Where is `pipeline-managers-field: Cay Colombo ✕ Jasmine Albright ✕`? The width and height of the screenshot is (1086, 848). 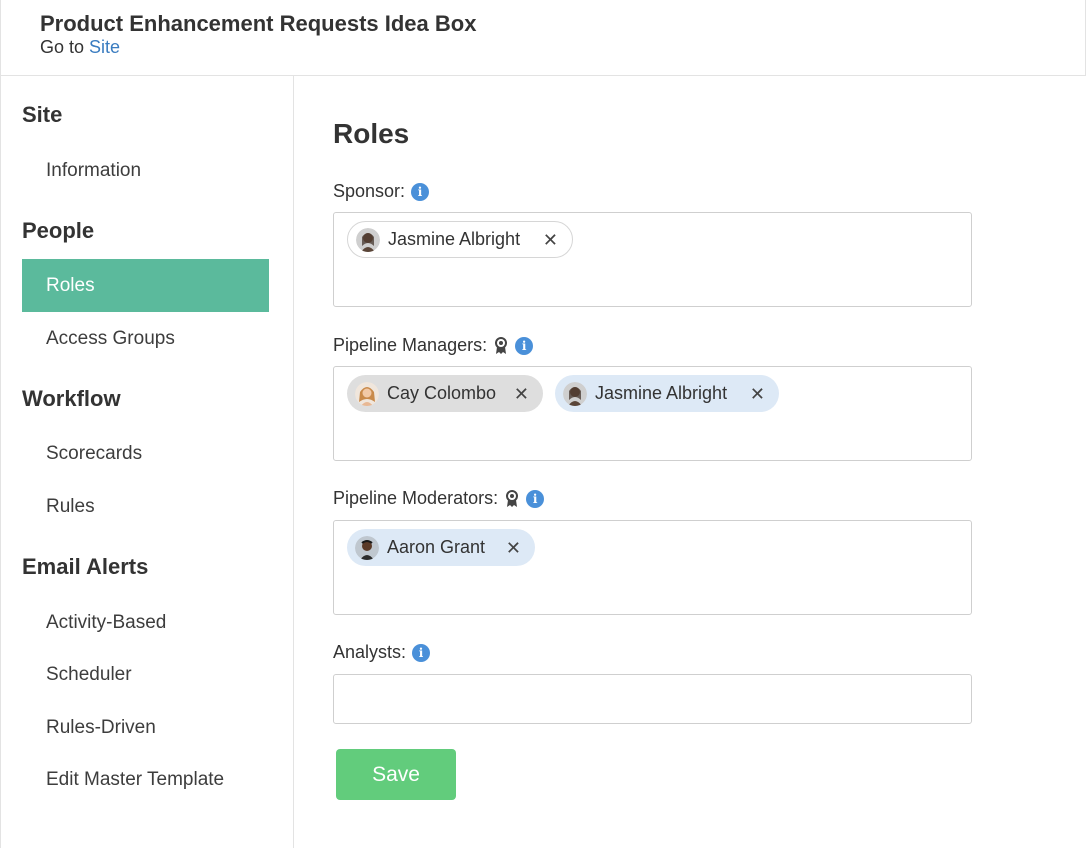
pipeline-managers-field: Cay Colombo ✕ Jasmine Albright ✕ is located at coordinates (652, 413).